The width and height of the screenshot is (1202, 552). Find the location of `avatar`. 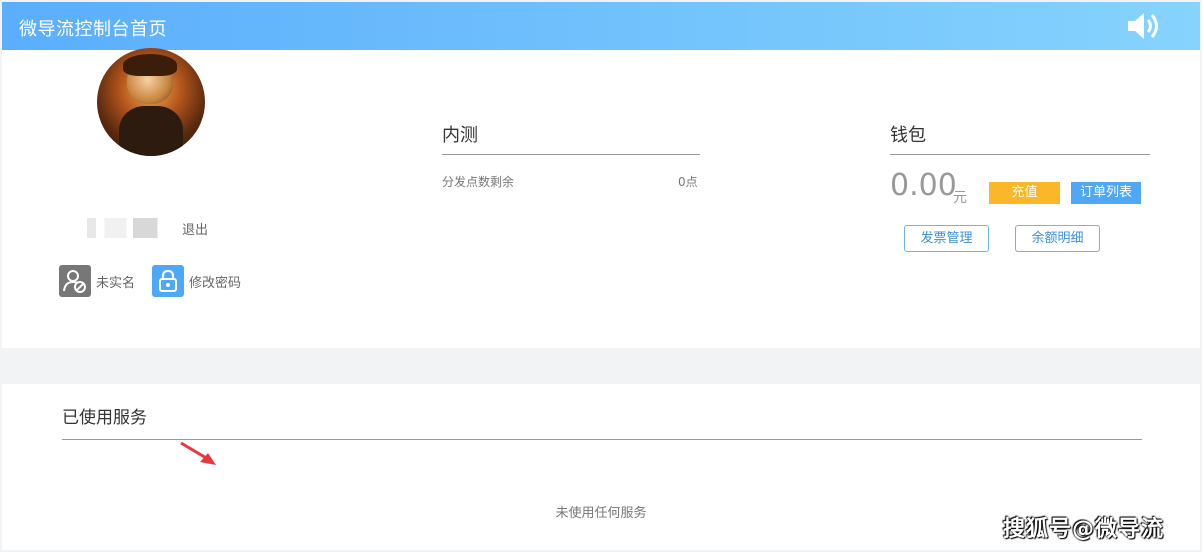

avatar is located at coordinates (151, 102).